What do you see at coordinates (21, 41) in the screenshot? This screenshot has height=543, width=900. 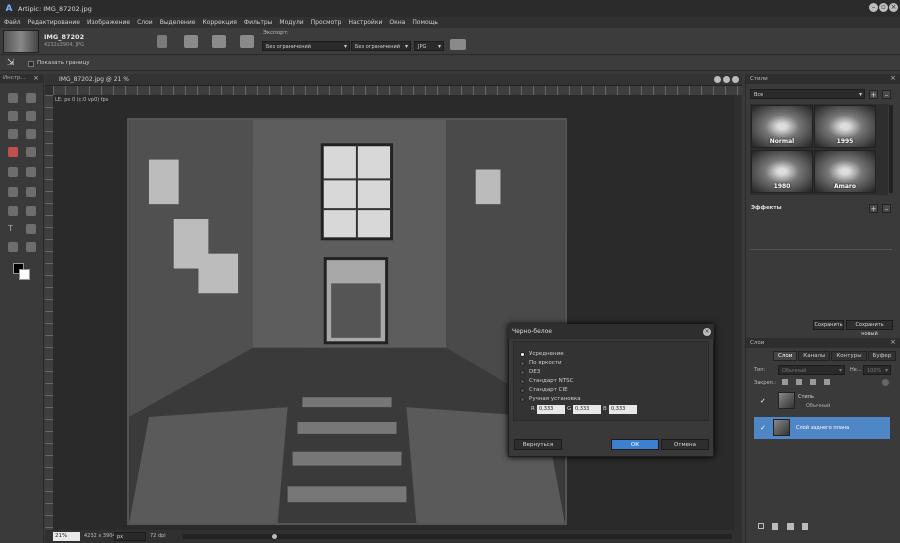 I see `file-thumbnail` at bounding box center [21, 41].